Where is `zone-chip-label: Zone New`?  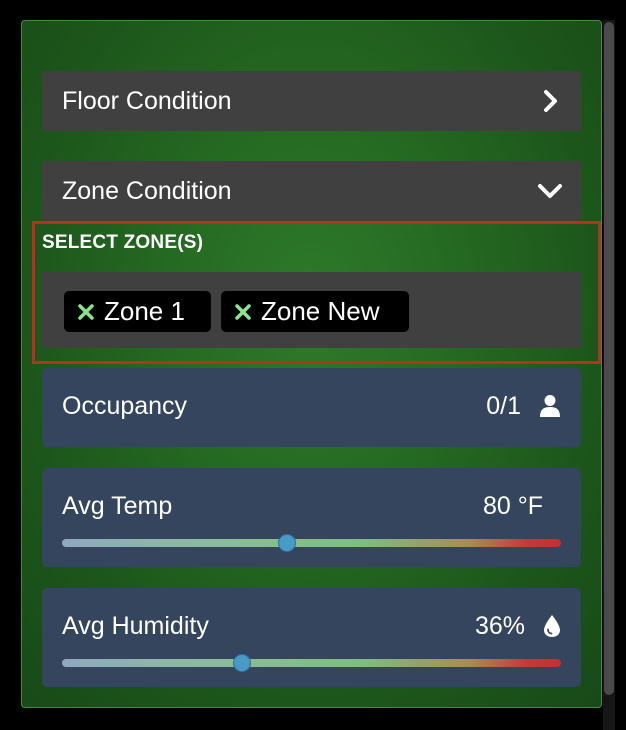 zone-chip-label: Zone New is located at coordinates (320, 311).